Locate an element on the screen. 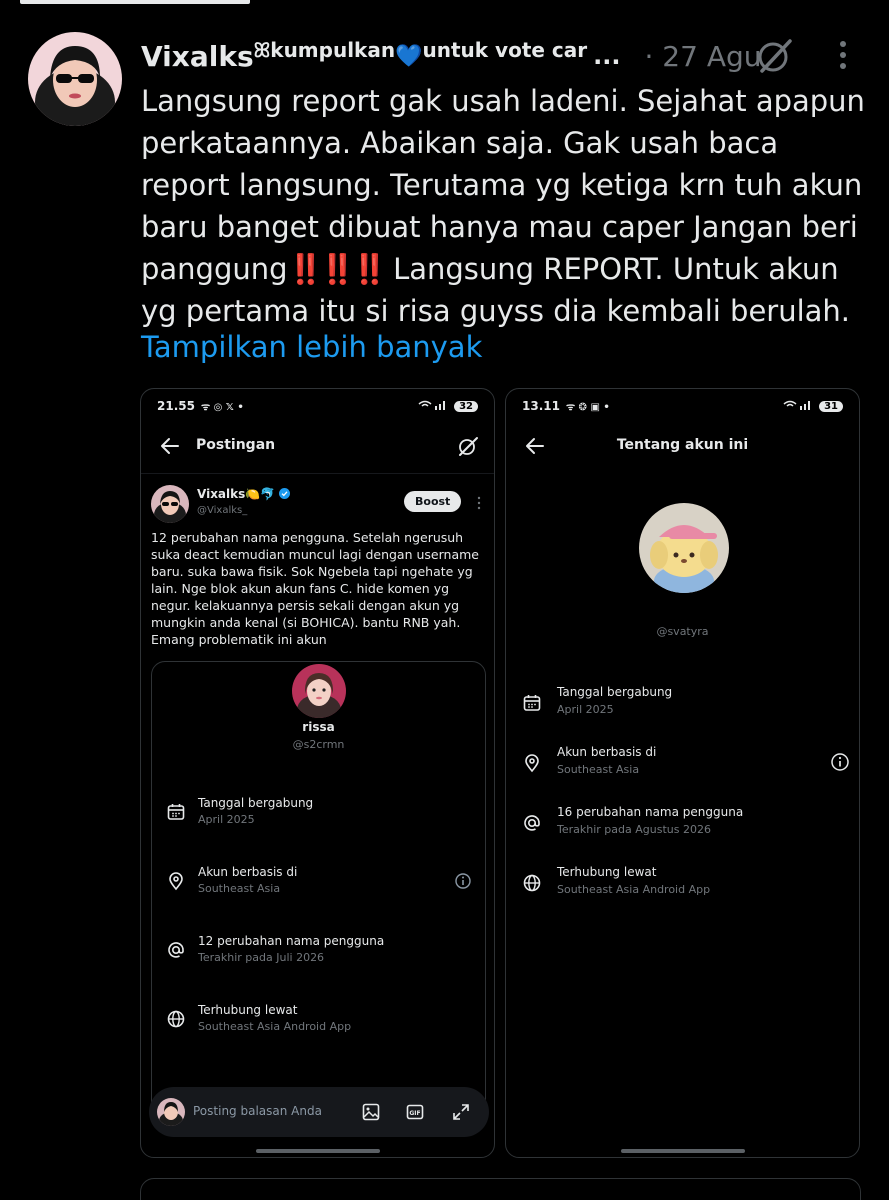 The width and height of the screenshot is (889, 1200). info-label: 12 perubahan nama pengguna is located at coordinates (291, 941).